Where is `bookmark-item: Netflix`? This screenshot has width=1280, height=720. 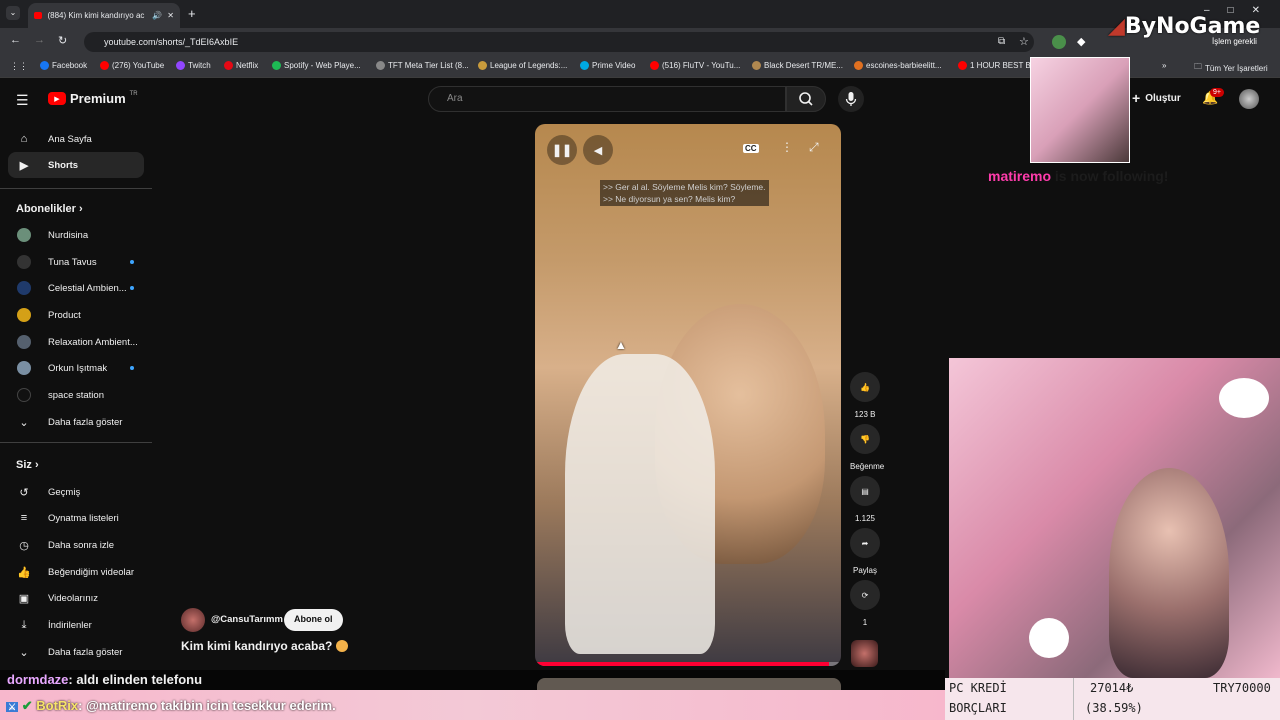 bookmark-item: Netflix is located at coordinates (241, 65).